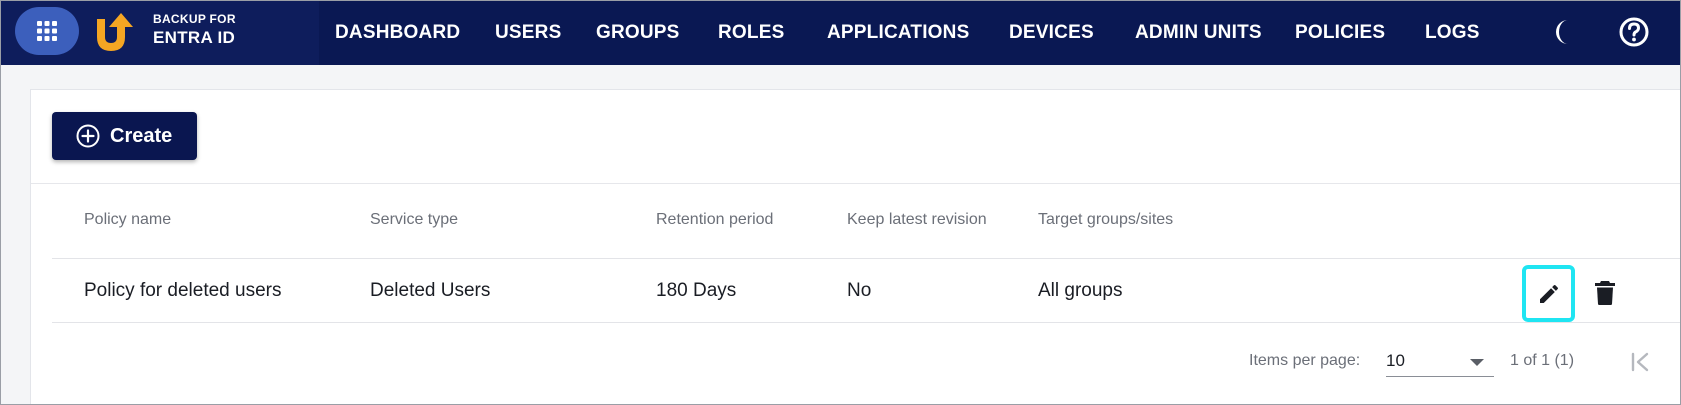  Describe the element at coordinates (528, 33) in the screenshot. I see `nav-users: USERS` at that location.